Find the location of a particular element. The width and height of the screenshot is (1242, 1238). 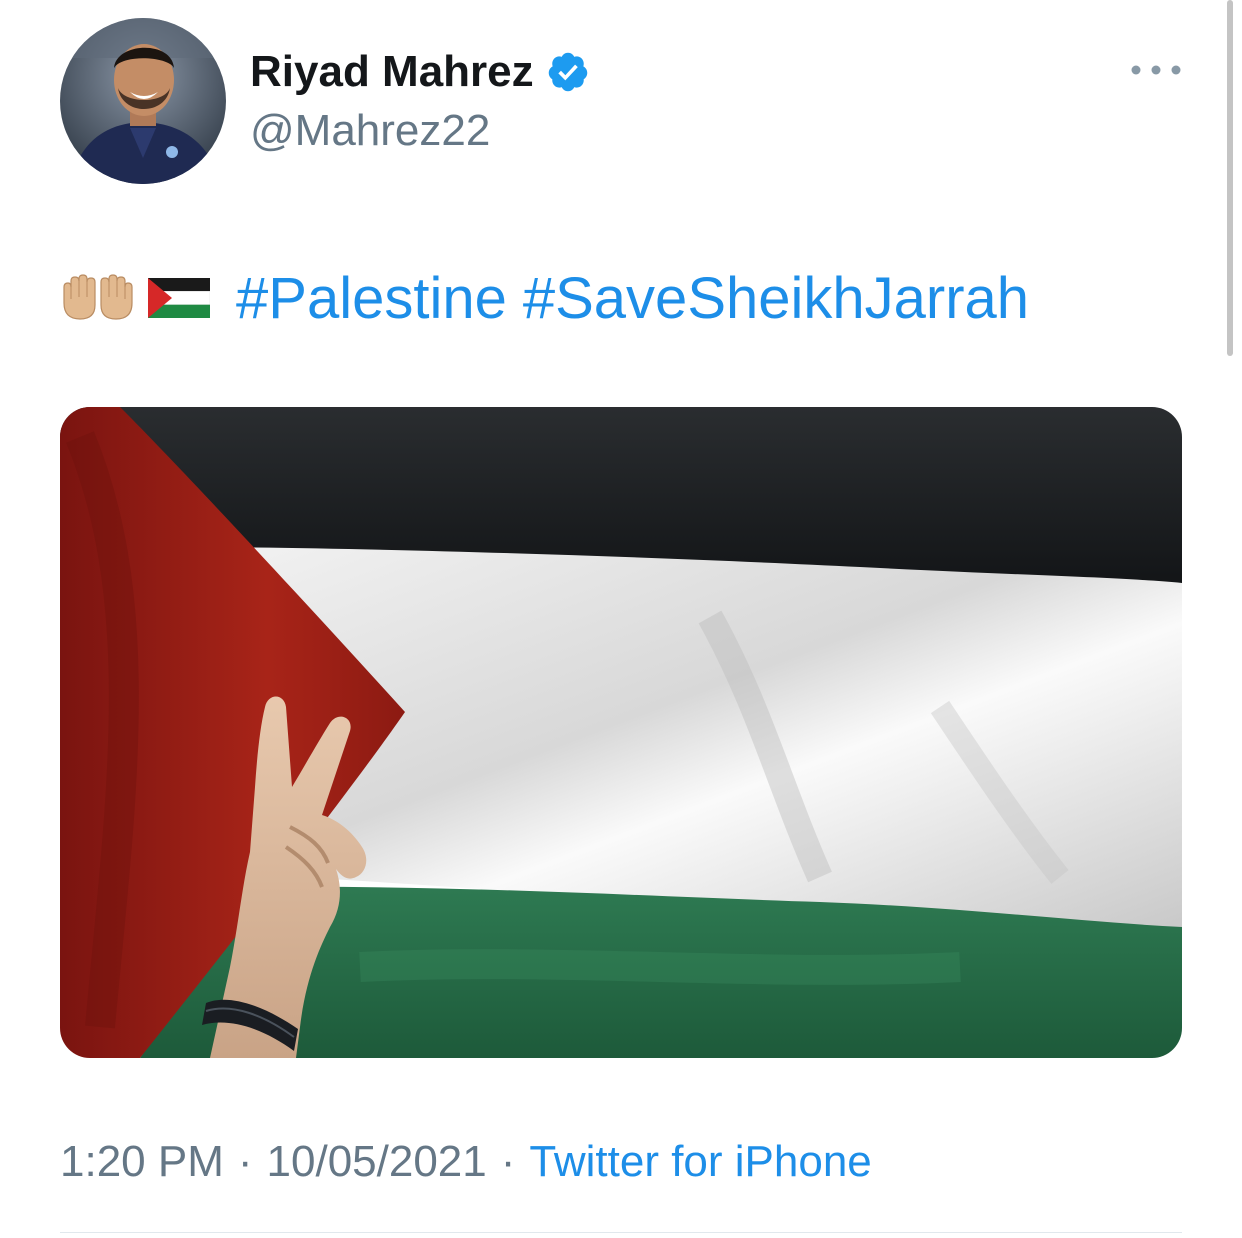

palestine-flag-emoji-icon is located at coordinates (179, 298).